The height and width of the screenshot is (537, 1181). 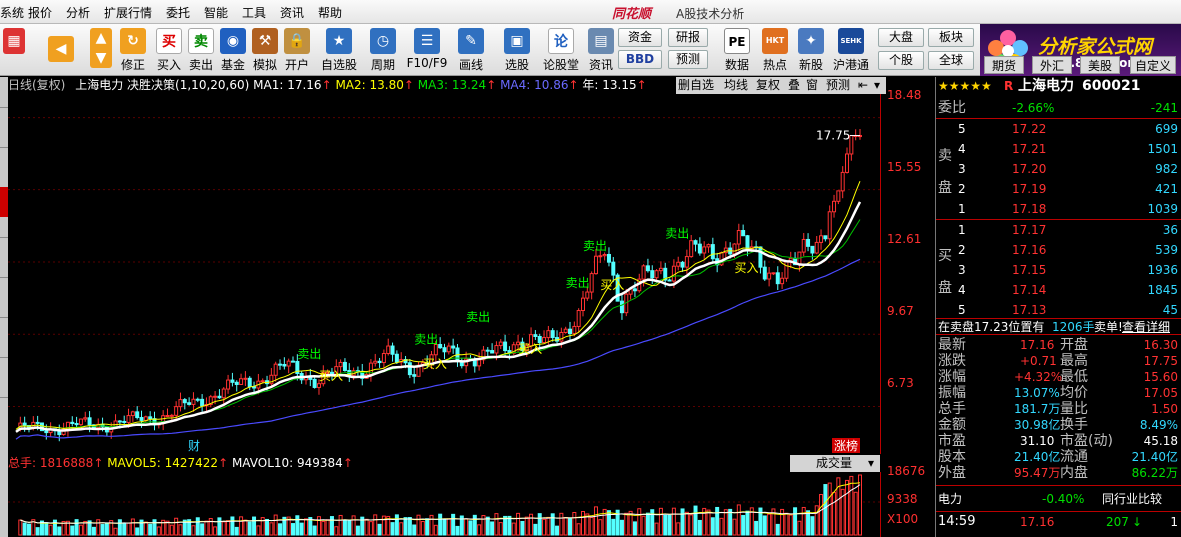 I want to click on ask-row: 3 17.20 982, so click(x=1058, y=169).